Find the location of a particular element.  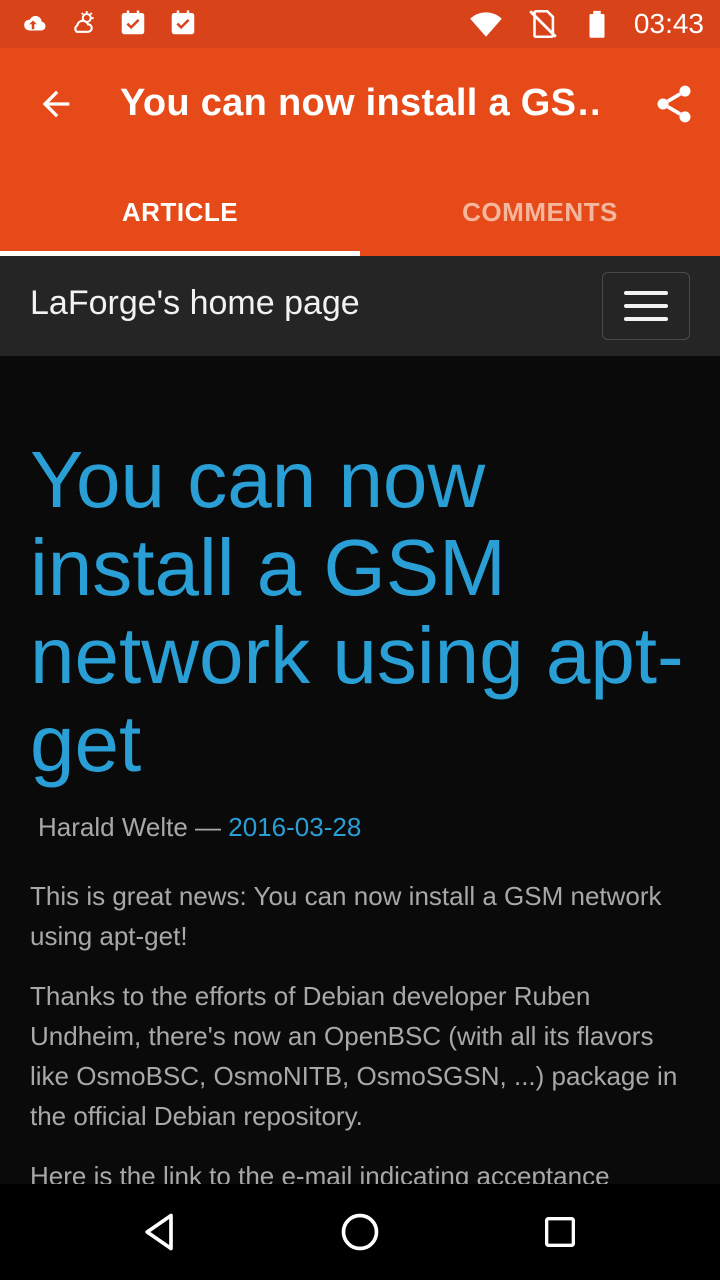

back-button is located at coordinates (56, 104).